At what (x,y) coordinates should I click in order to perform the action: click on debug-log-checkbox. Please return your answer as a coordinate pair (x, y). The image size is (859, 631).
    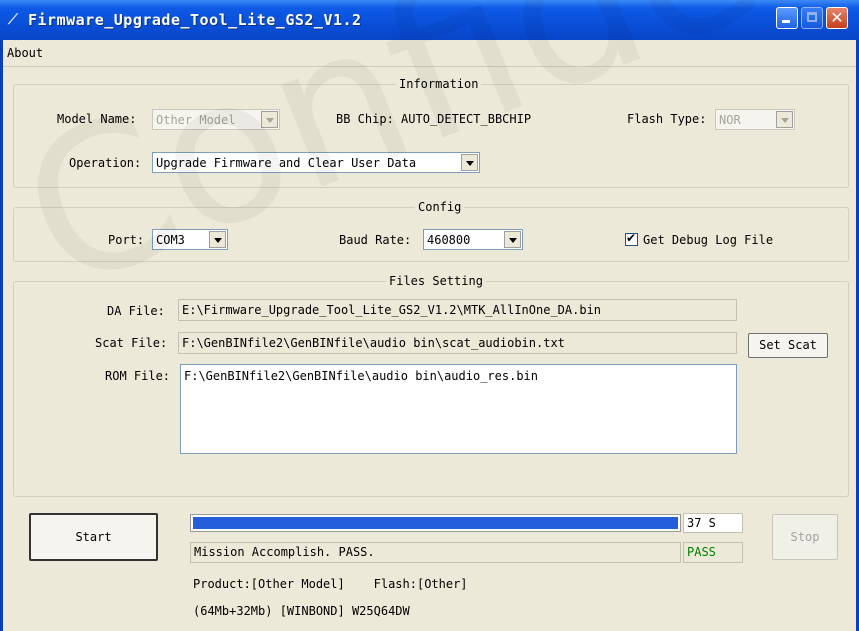
    Looking at the image, I should click on (631, 238).